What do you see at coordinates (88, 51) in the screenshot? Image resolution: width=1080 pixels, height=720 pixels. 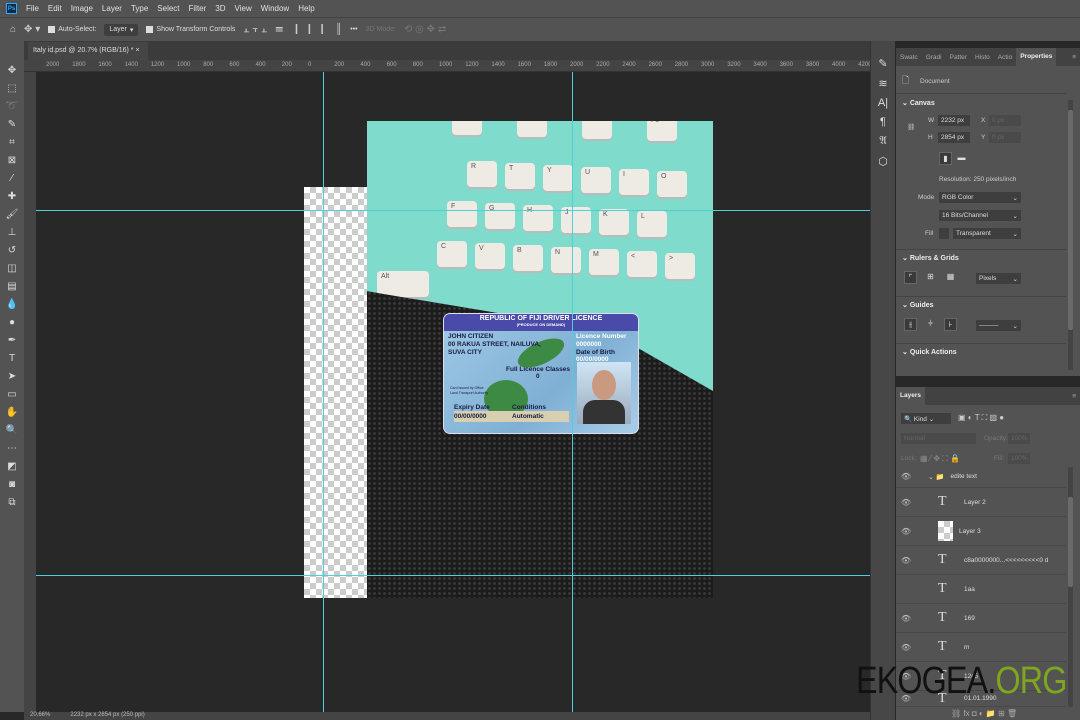 I see `document-tab: Italy id.psd @ 20.7% (RGB/16) * ×` at bounding box center [88, 51].